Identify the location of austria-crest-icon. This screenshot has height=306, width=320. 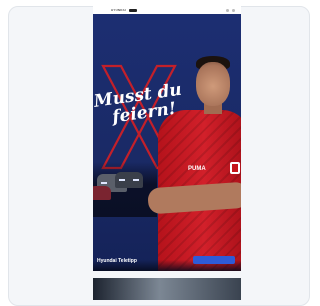
(235, 168).